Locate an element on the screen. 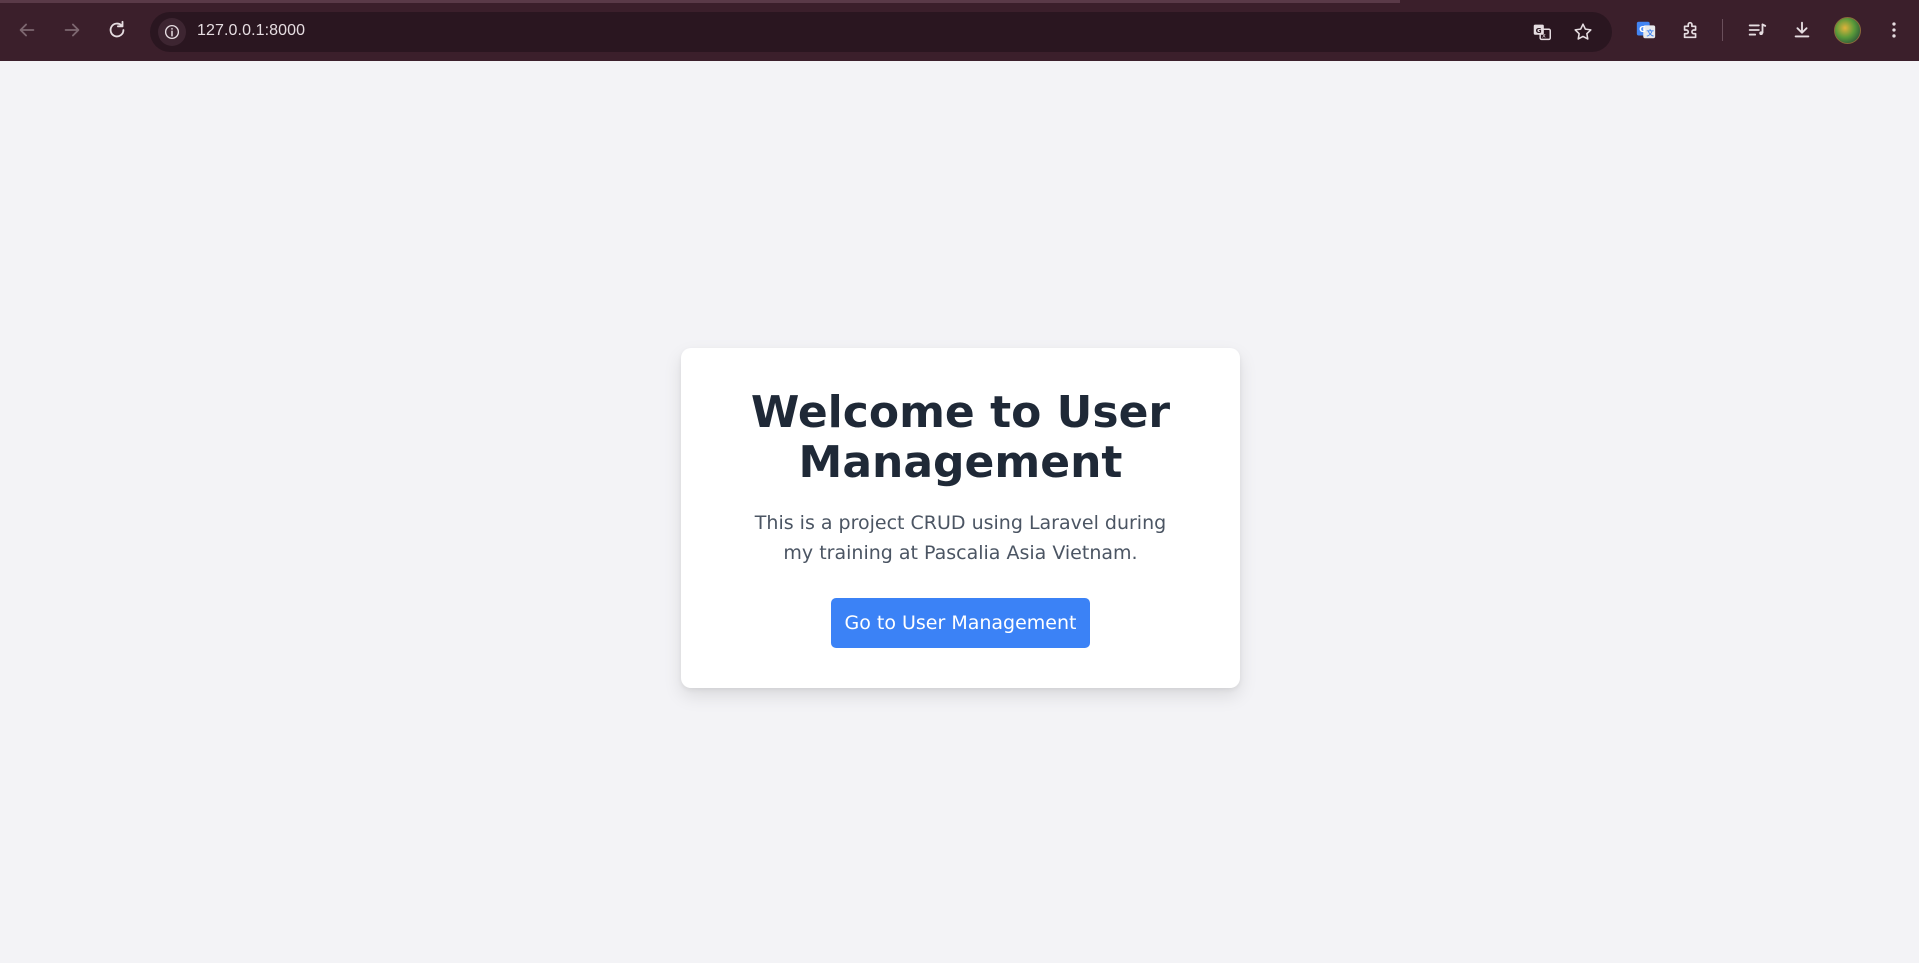  media-controls-button is located at coordinates (1757, 30).